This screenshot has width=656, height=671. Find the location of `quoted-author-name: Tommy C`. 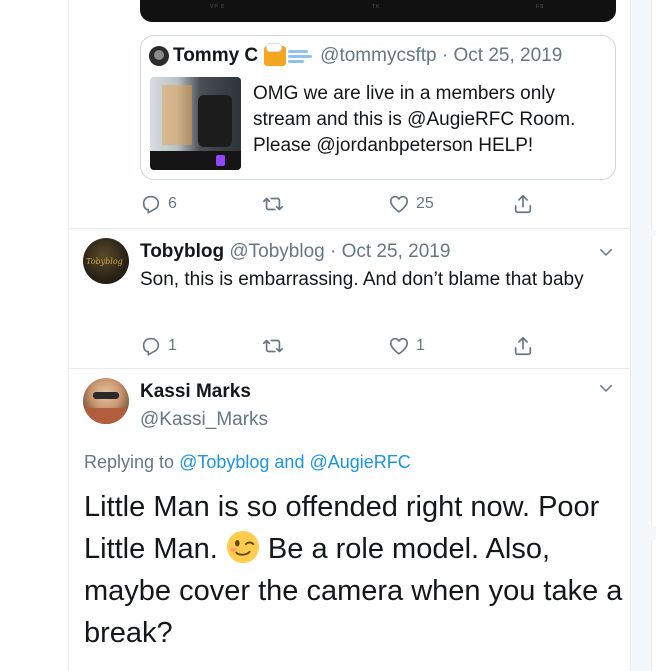

quoted-author-name: Tommy C is located at coordinates (216, 55).